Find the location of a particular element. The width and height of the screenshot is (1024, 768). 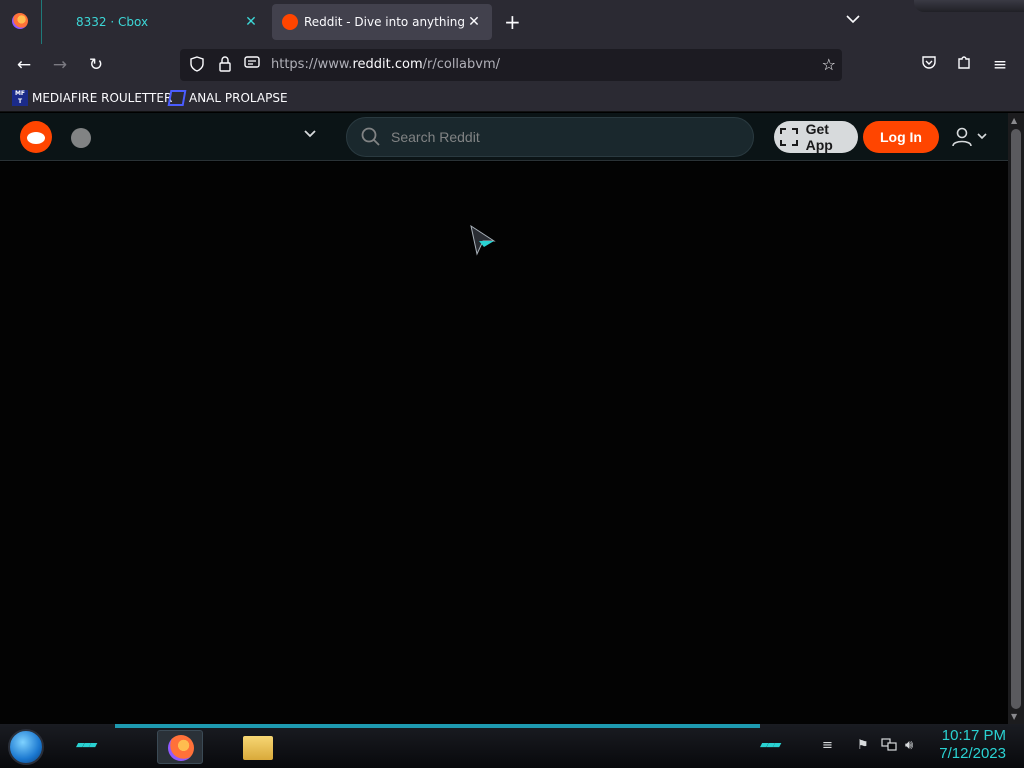

reddit-header: Get App Log In is located at coordinates (504, 137).